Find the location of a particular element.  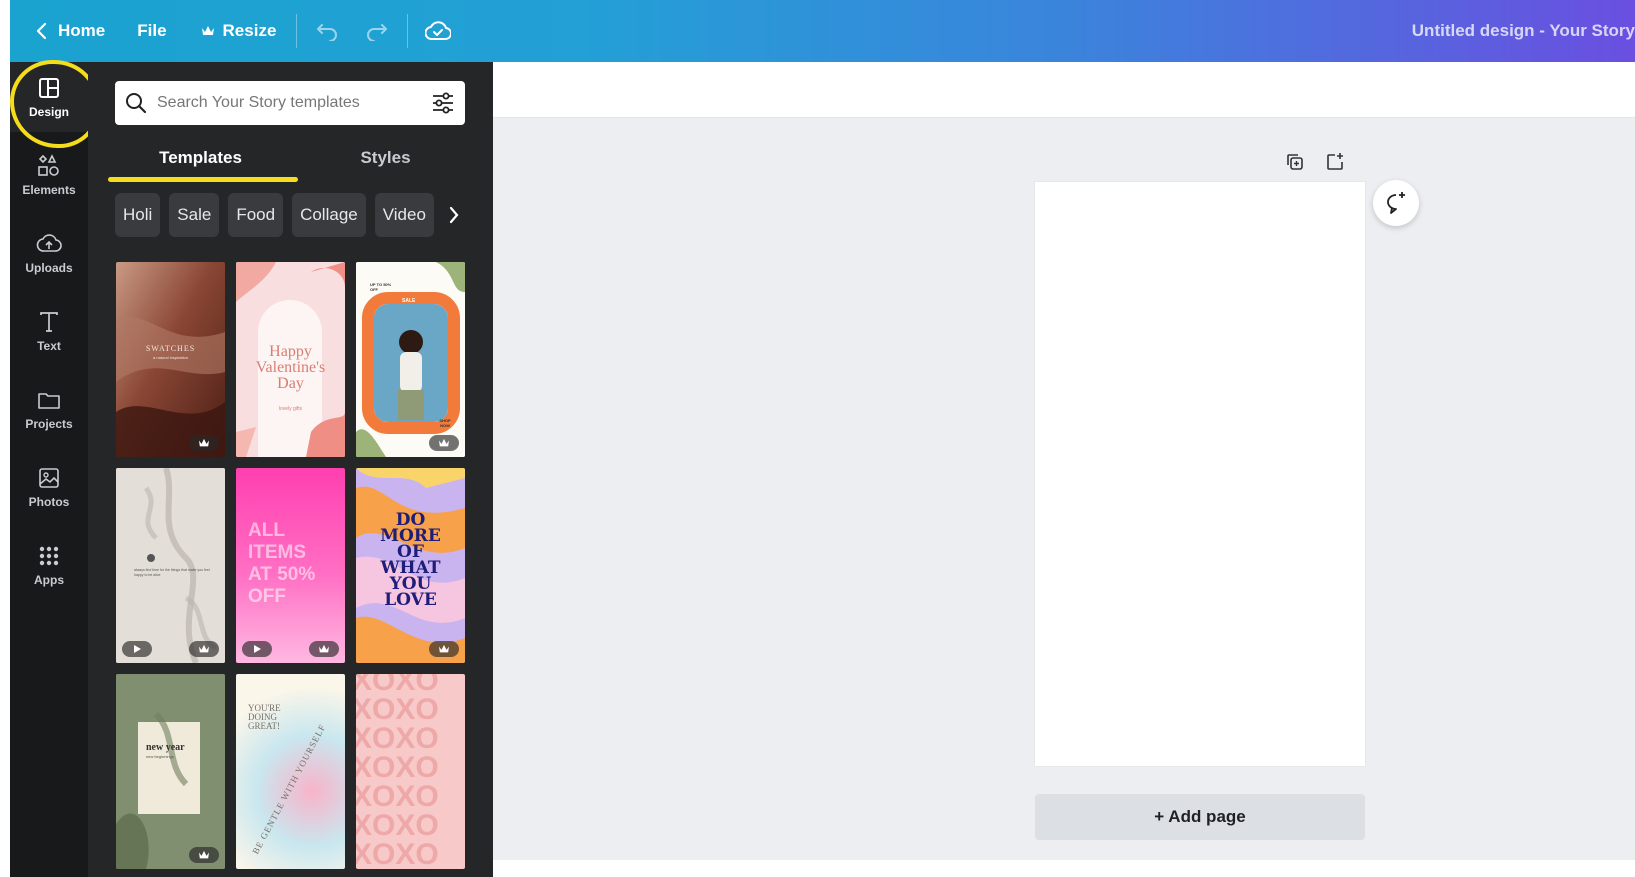

rail-item-design: Design is located at coordinates (49, 97).